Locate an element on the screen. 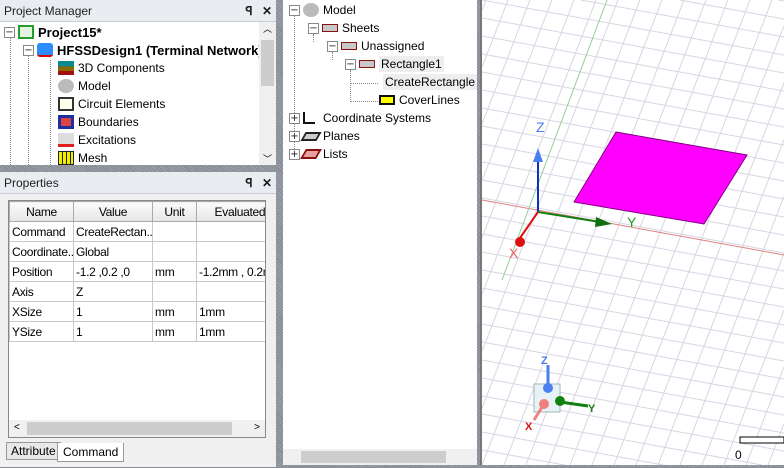 The image size is (784, 468). mesh-icon is located at coordinates (66, 158).